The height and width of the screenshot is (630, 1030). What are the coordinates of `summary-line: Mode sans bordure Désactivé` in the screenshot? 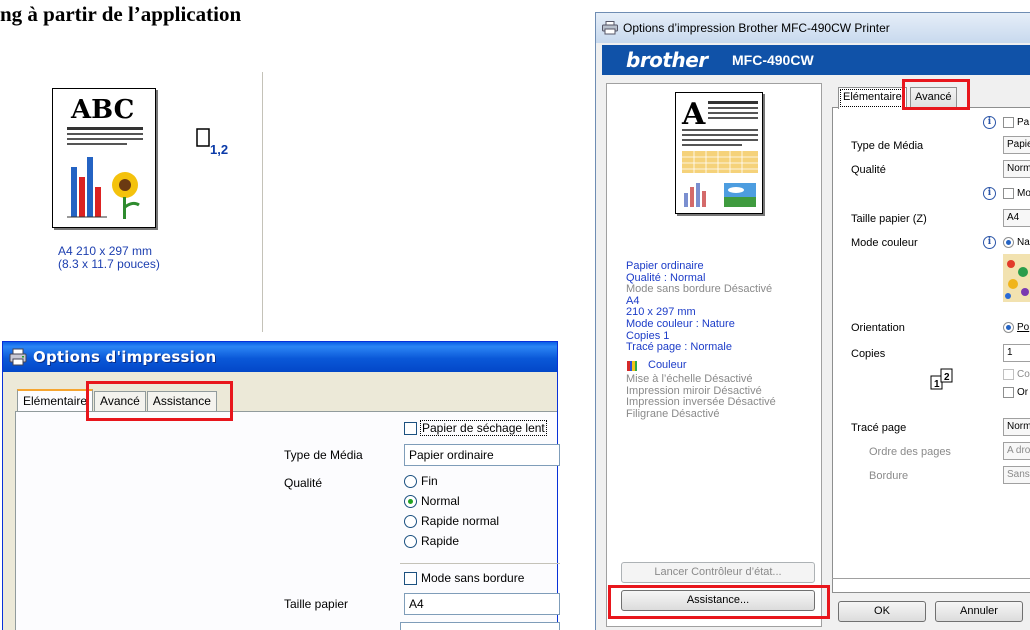 It's located at (699, 289).